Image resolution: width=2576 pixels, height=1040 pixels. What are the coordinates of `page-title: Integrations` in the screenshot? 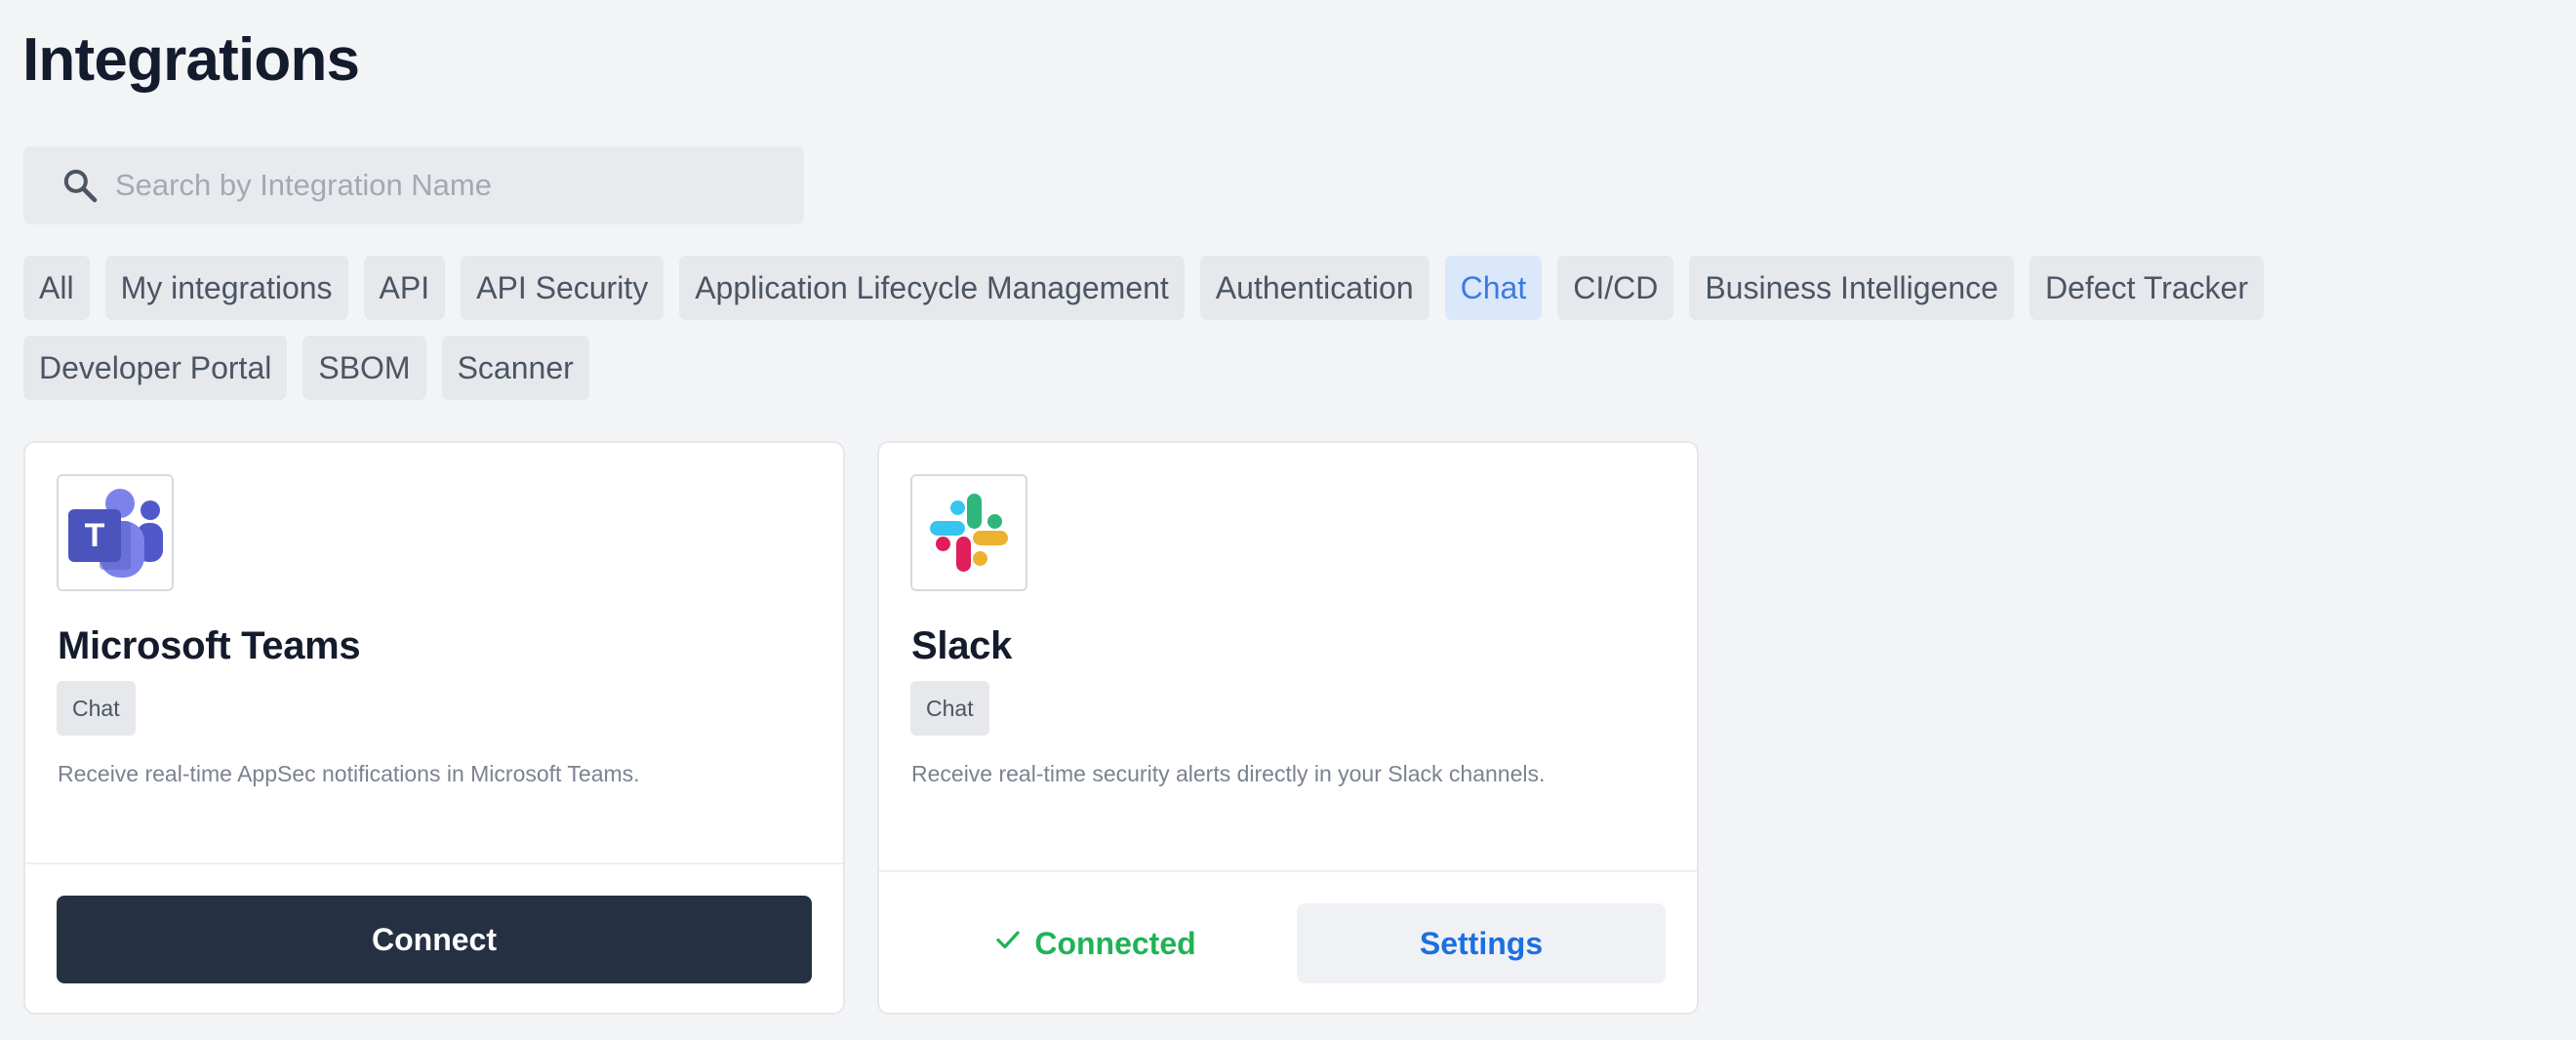 It's located at (191, 60).